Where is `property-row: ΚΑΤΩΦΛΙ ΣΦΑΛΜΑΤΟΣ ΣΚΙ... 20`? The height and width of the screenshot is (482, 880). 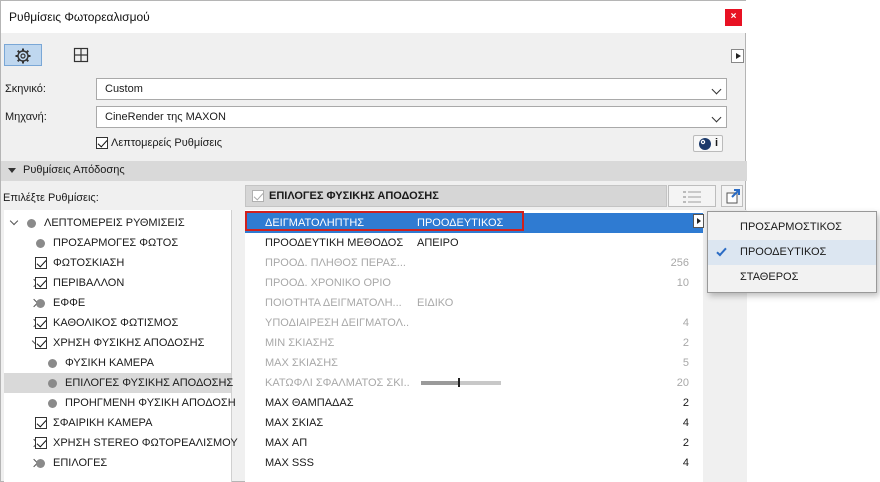
property-row: ΚΑΤΩΦΛΙ ΣΦΑΛΜΑΤΟΣ ΣΚΙ... 20 is located at coordinates (474, 383).